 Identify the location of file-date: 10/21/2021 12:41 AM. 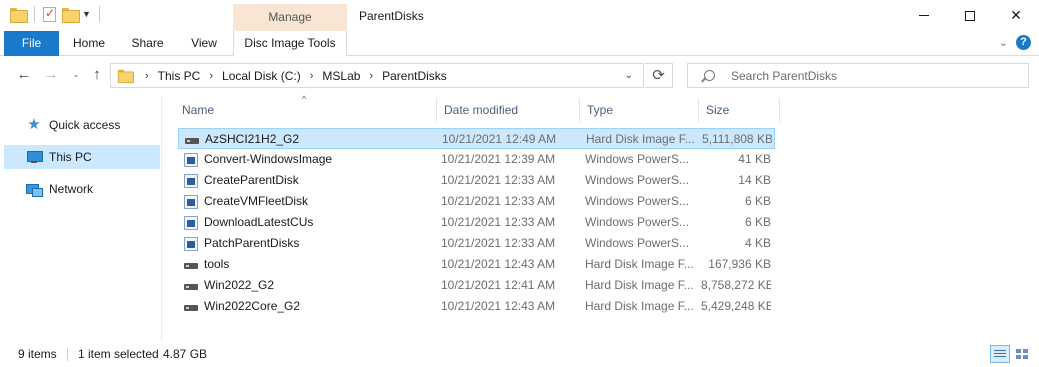
(498, 285).